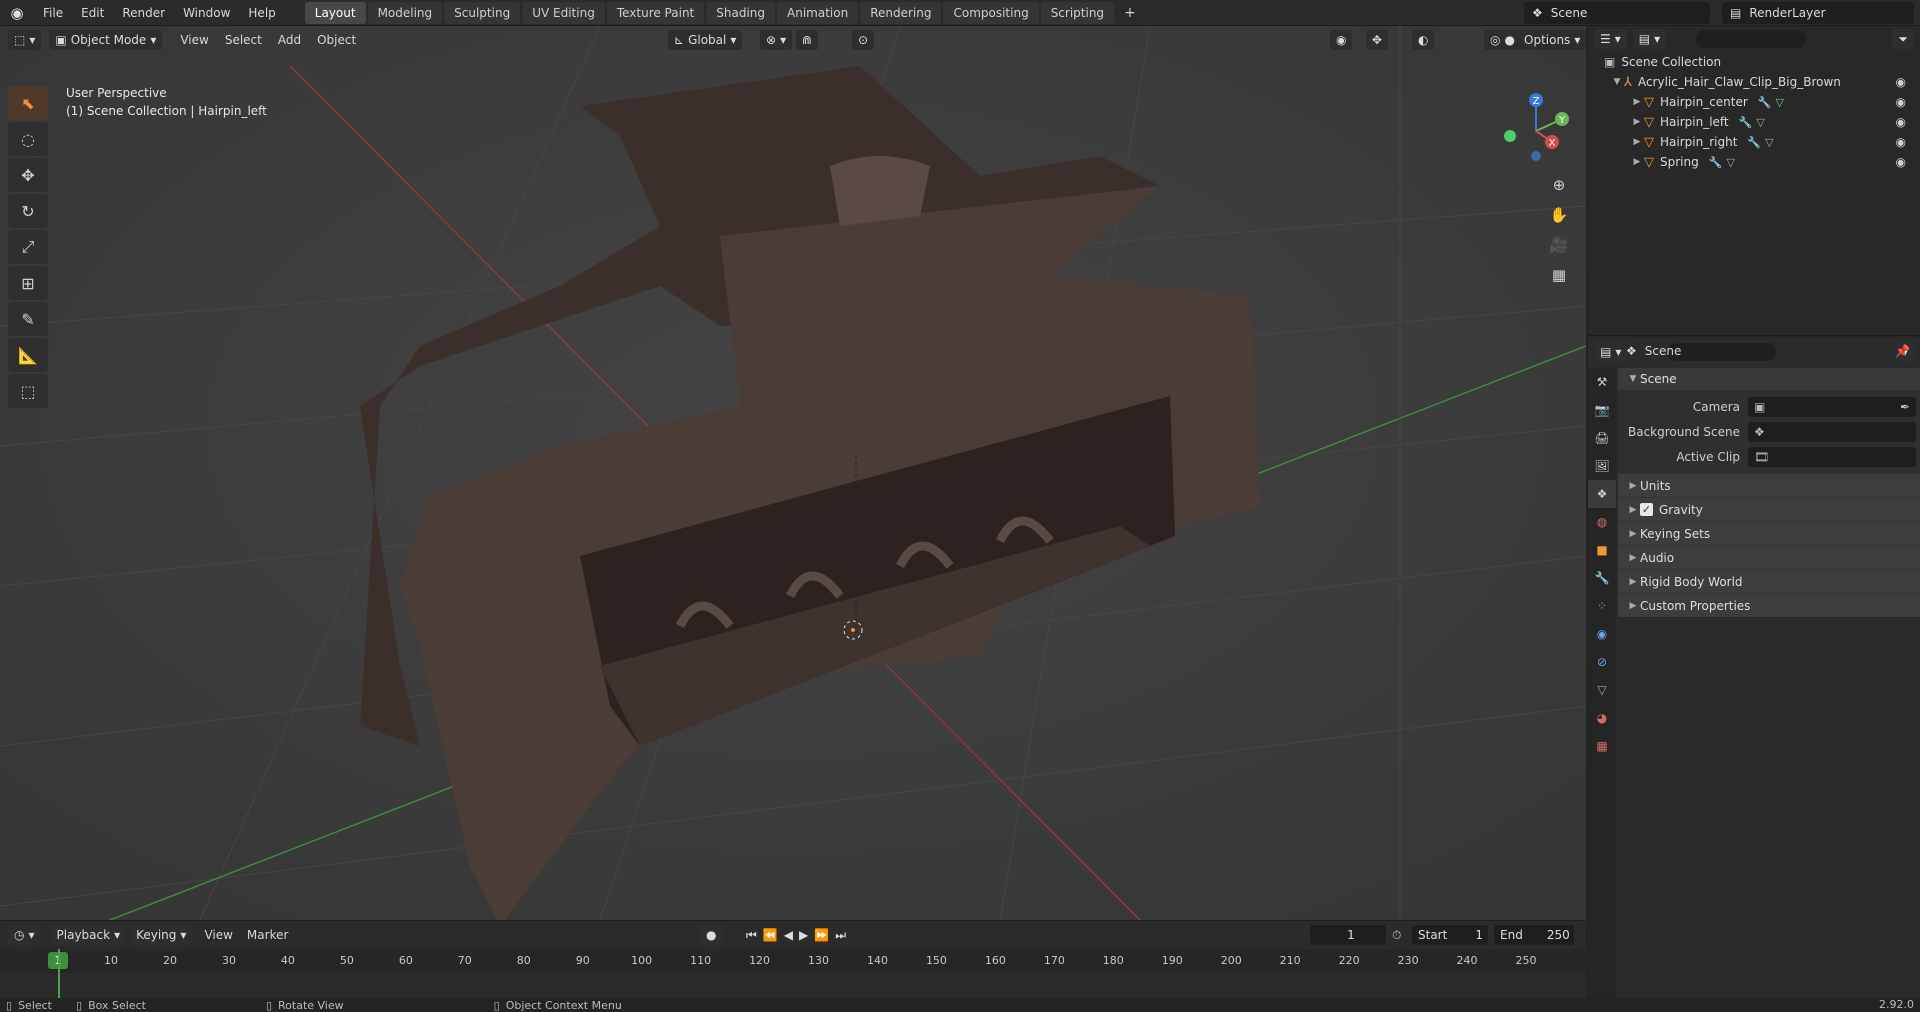  What do you see at coordinates (243, 40) in the screenshot?
I see `menu-select: Select` at bounding box center [243, 40].